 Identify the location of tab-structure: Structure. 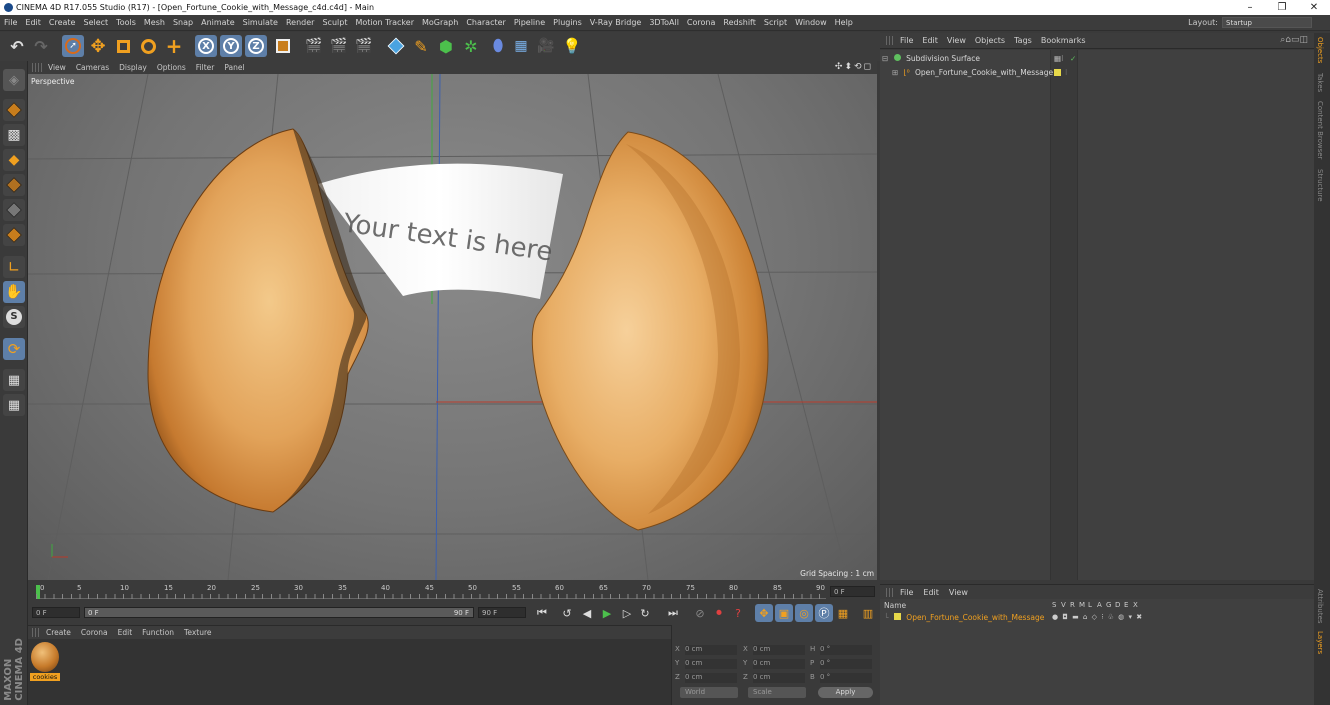
(1320, 185).